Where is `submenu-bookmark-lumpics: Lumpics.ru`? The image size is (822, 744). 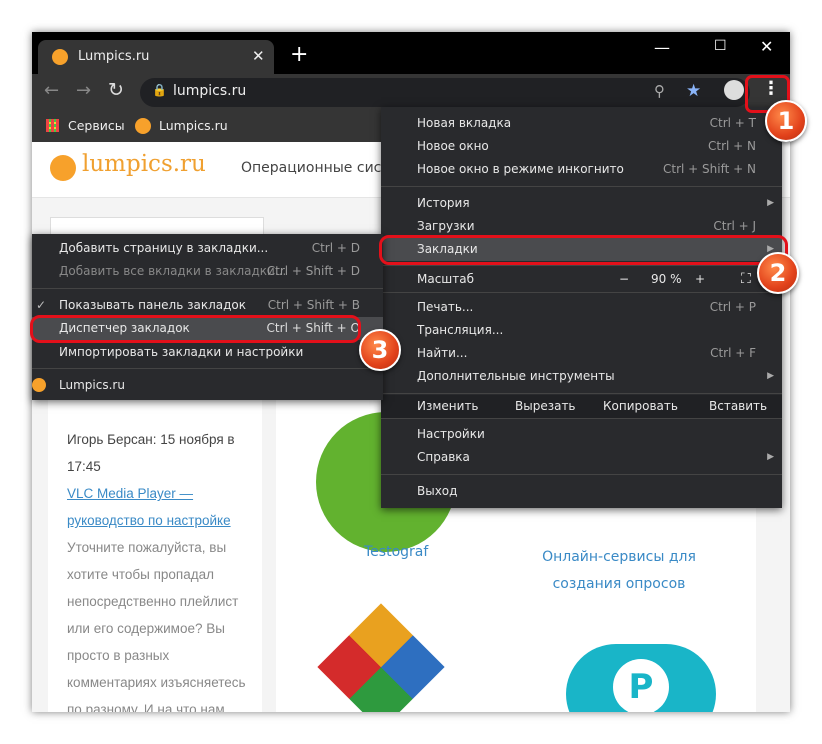
submenu-bookmark-lumpics: Lumpics.ru is located at coordinates (207, 385).